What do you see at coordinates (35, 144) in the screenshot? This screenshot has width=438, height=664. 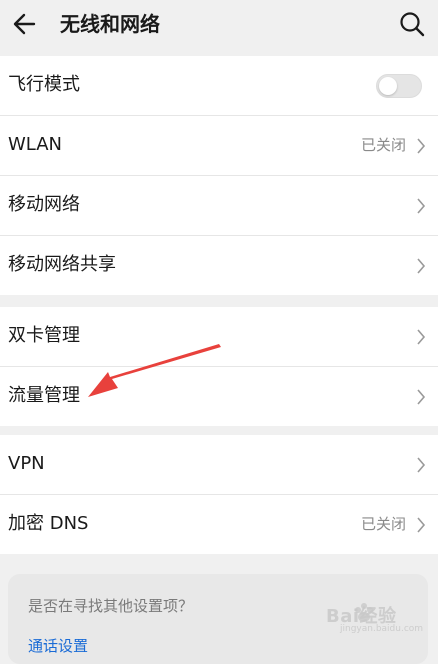 I see `row-label: WLAN` at bounding box center [35, 144].